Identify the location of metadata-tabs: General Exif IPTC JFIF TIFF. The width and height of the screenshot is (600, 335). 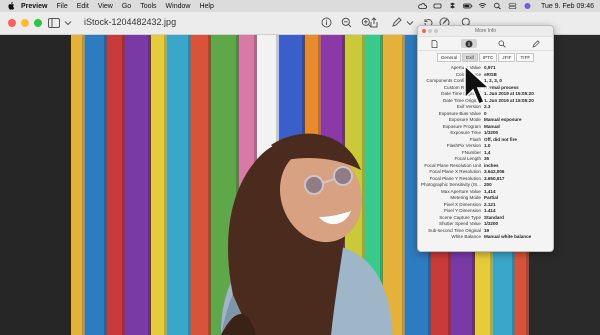
(485, 57).